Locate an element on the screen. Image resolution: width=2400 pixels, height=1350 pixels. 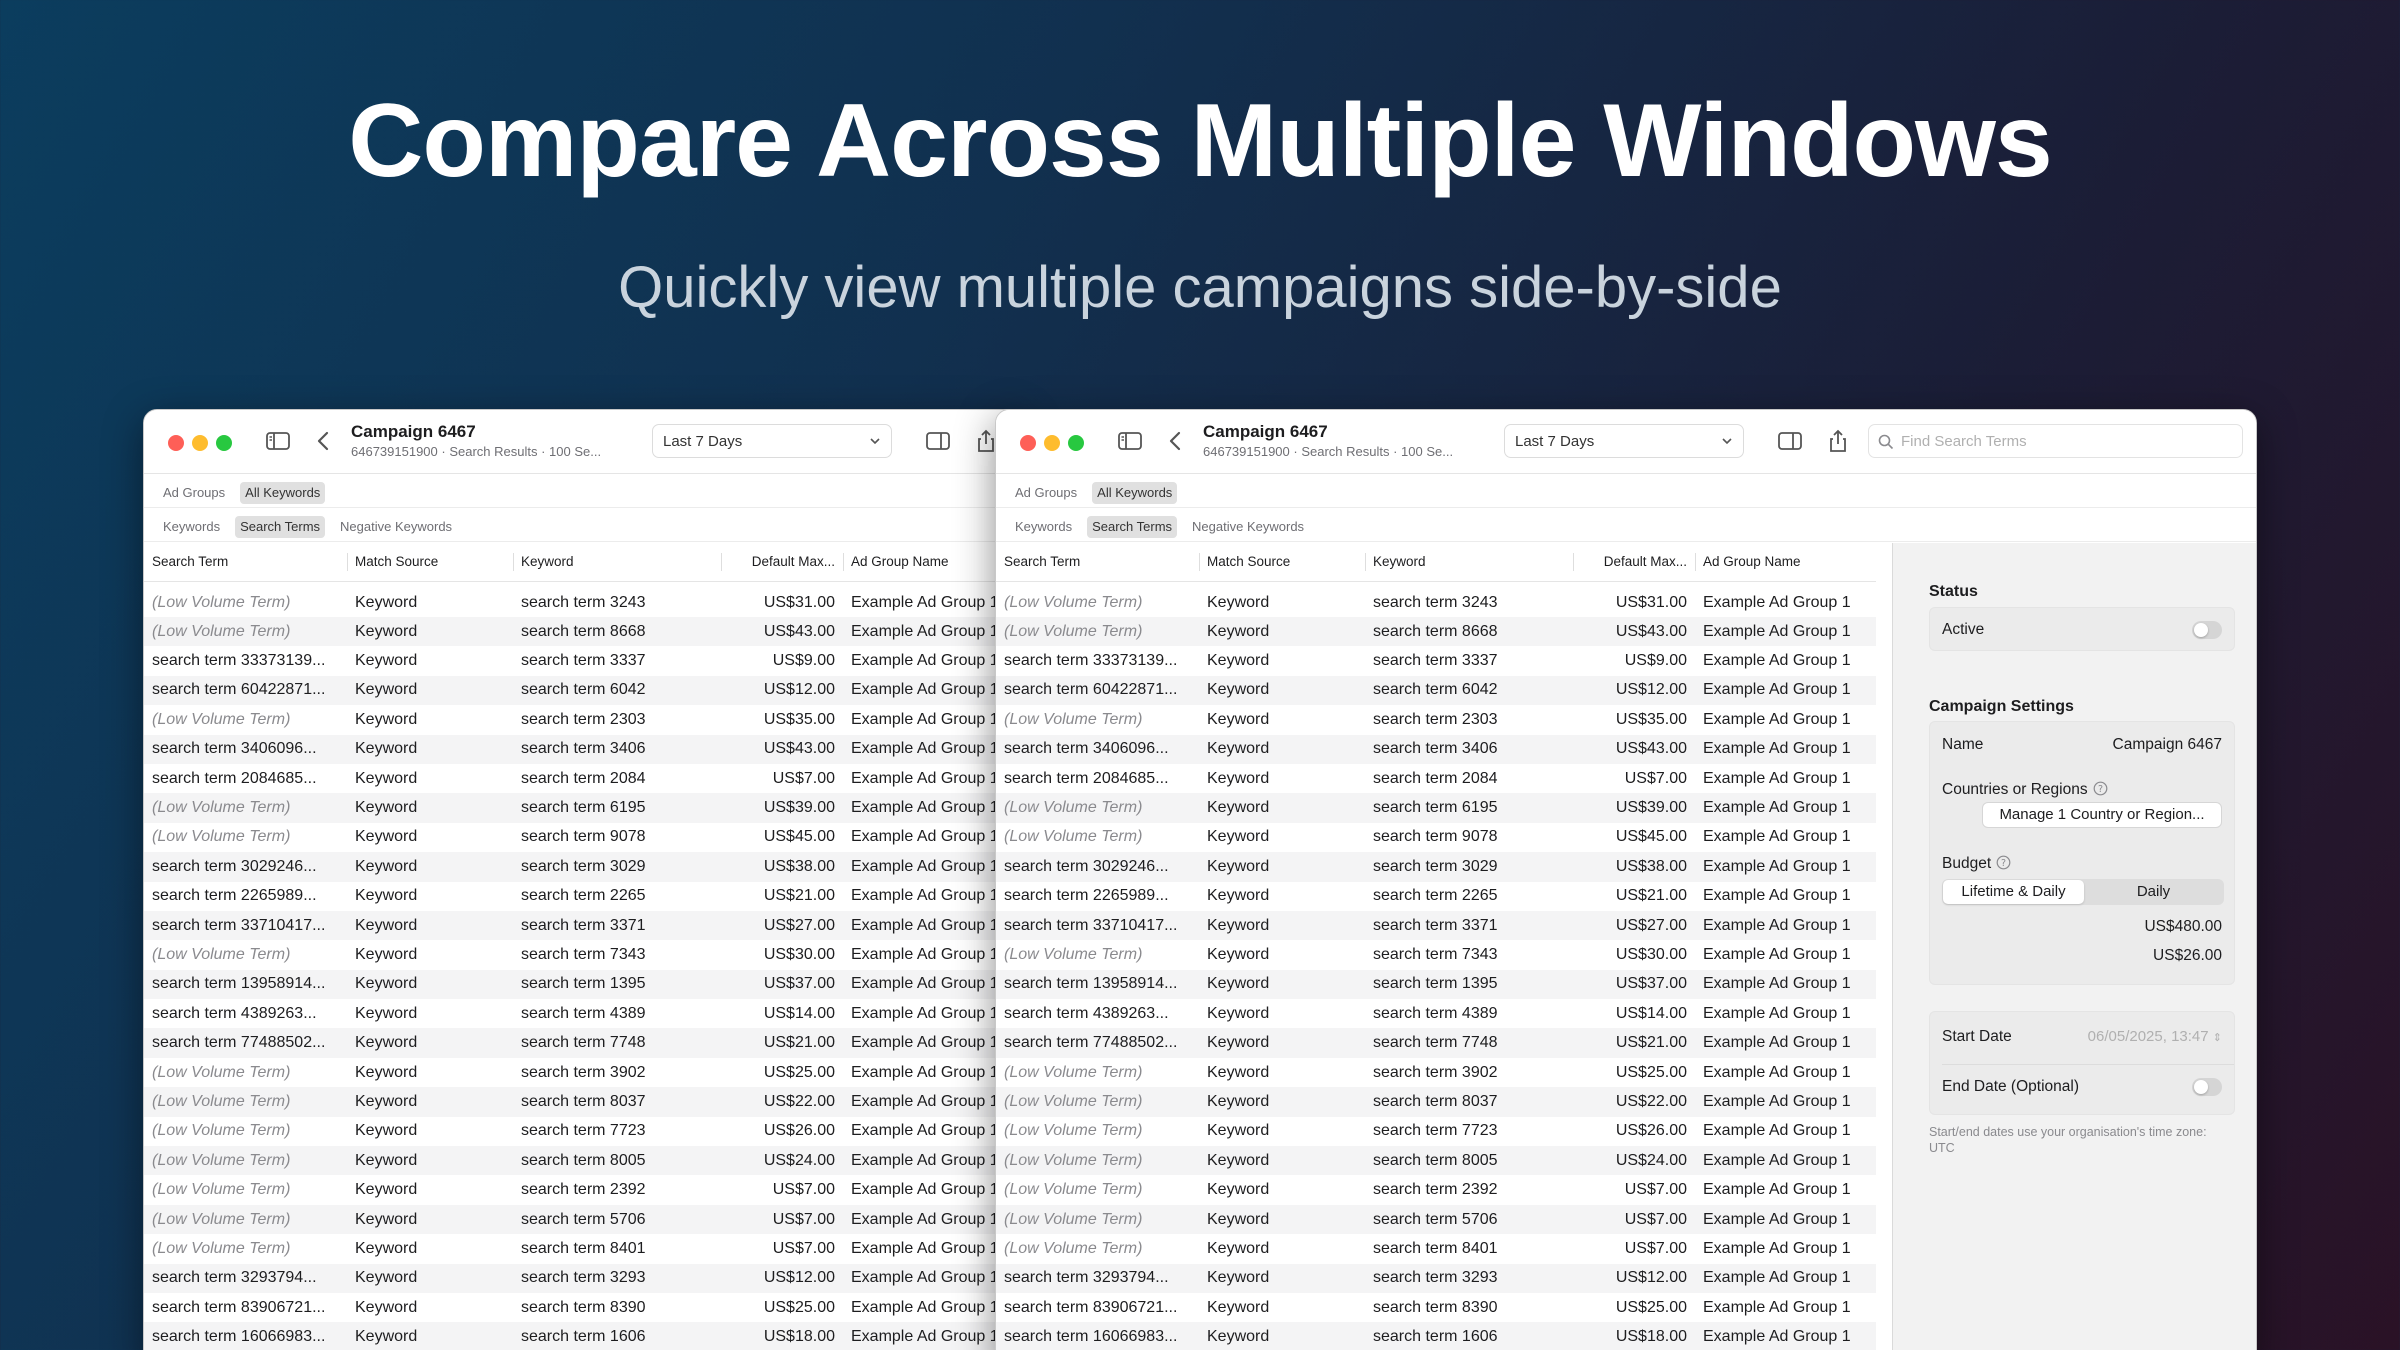
budget-tab-lifetime-daily: Lifetime & Daily is located at coordinates (2013, 892).